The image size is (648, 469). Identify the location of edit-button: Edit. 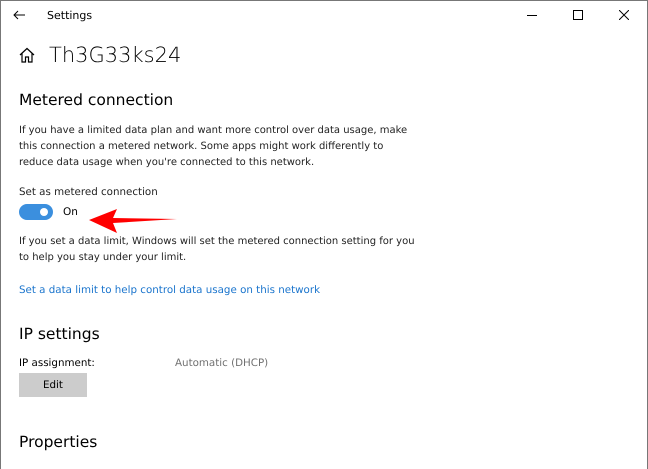
(53, 385).